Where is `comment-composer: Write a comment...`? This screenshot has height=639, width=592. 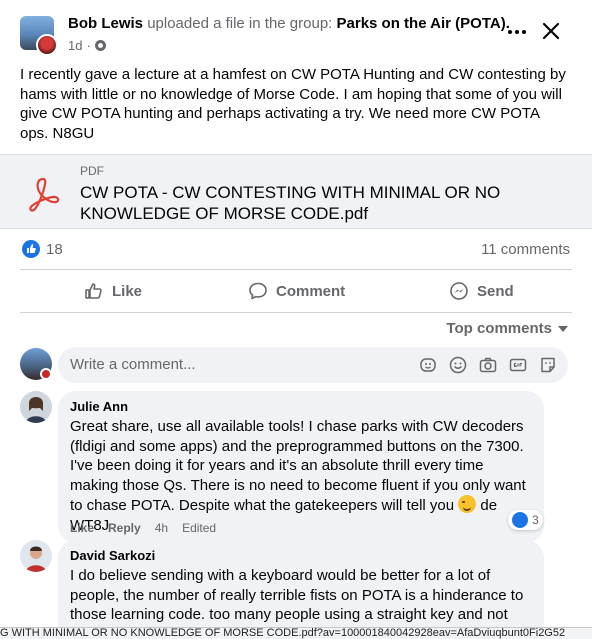
comment-composer: Write a comment... is located at coordinates (296, 365).